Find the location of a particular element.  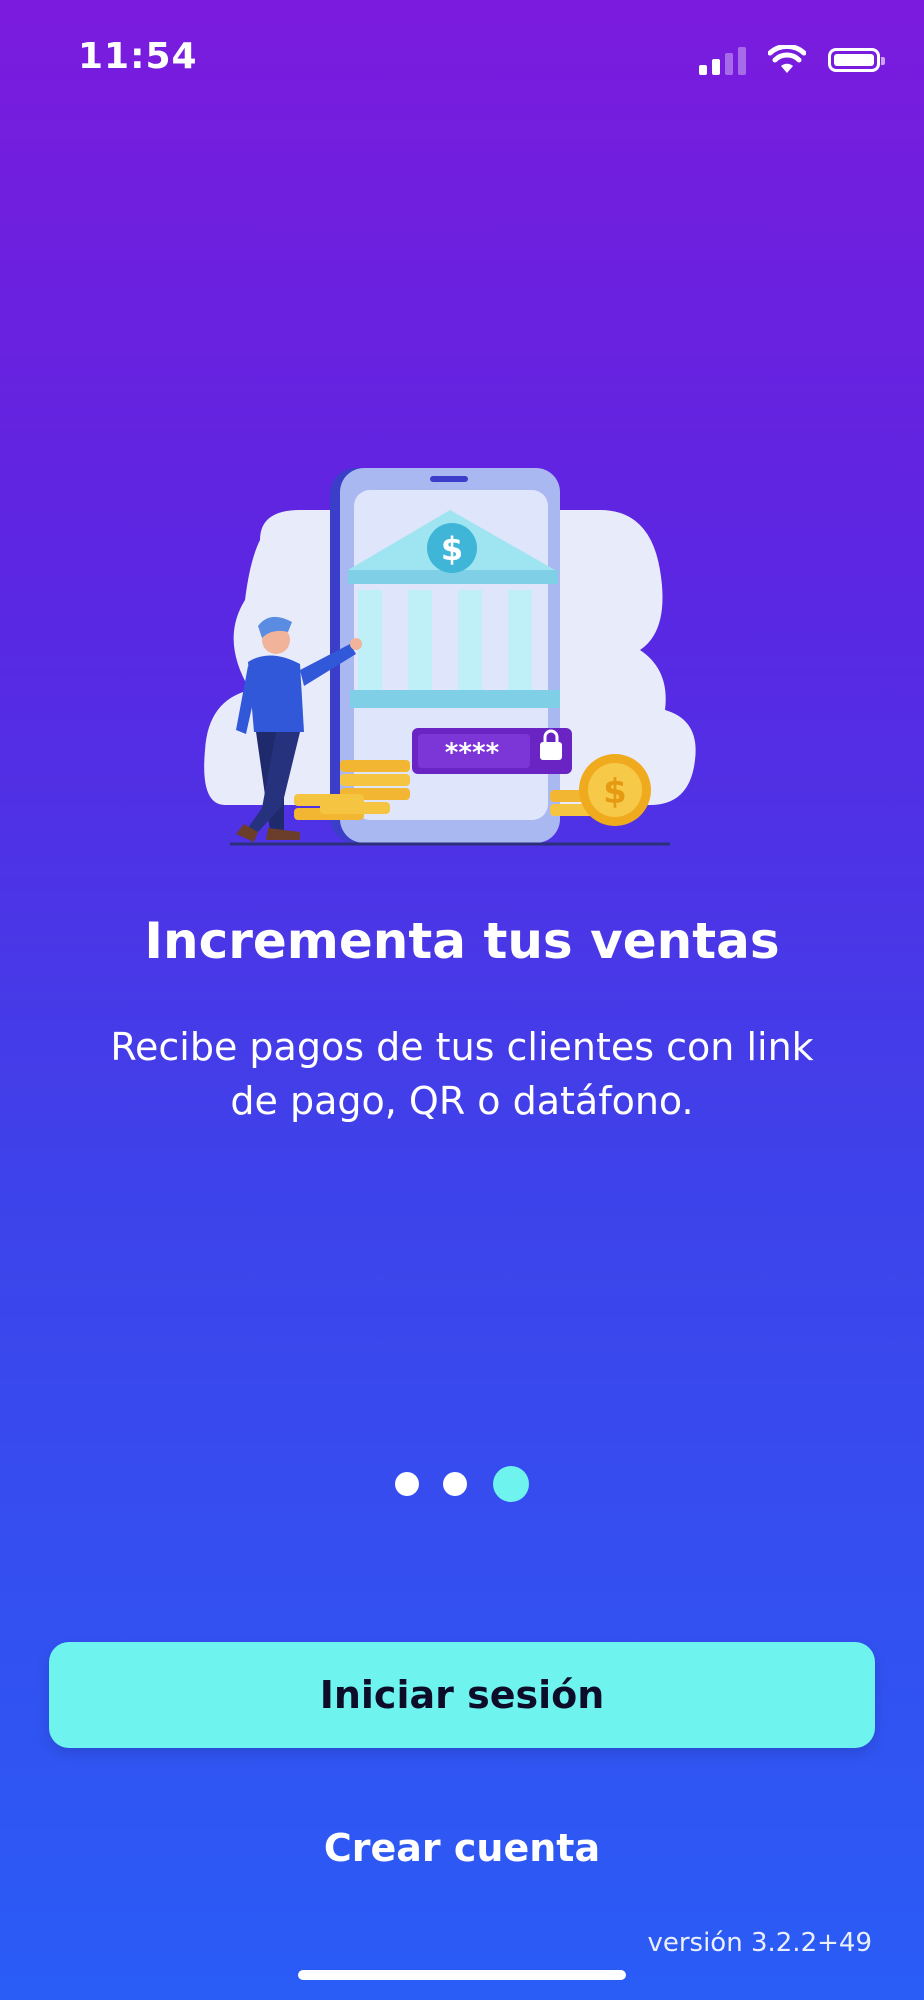

home-indicator is located at coordinates (462, 1975).